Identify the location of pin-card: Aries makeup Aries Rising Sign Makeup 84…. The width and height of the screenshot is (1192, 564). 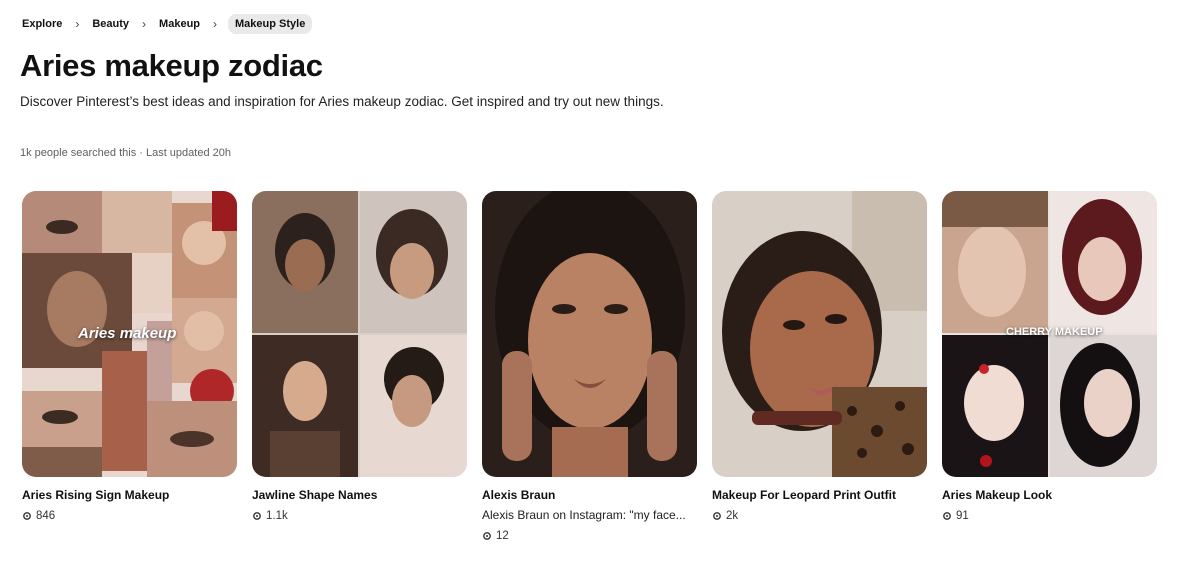
(129, 366).